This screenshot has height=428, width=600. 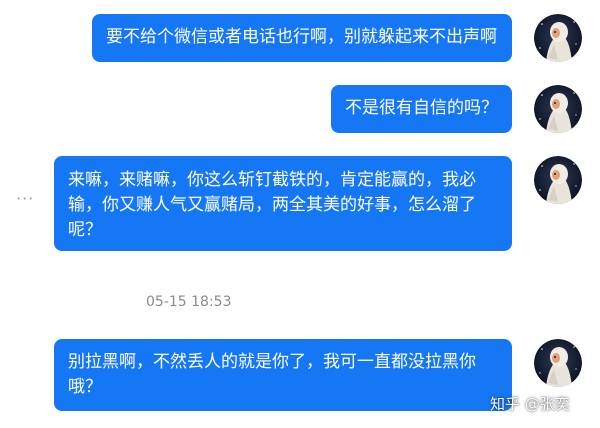 What do you see at coordinates (25, 198) in the screenshot?
I see `more-dots-icon: ···` at bounding box center [25, 198].